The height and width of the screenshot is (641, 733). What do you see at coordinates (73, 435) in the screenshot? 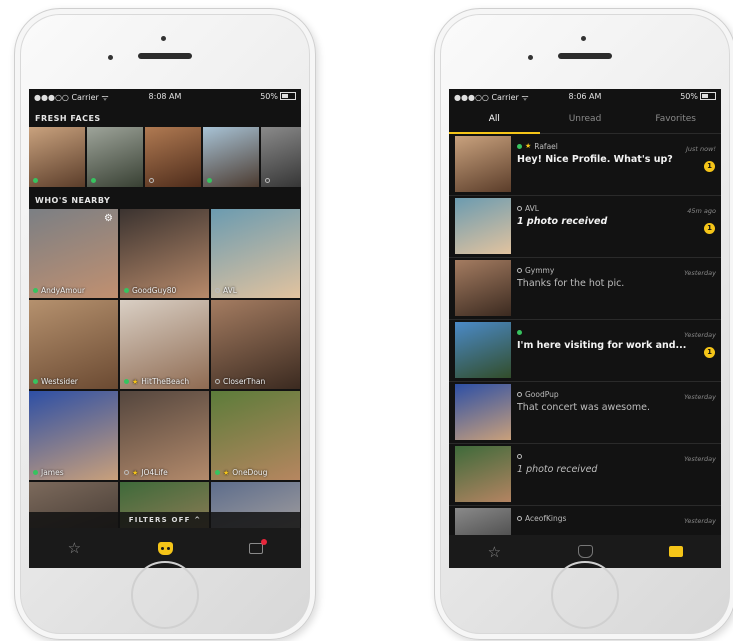
I see `profile-tile: James` at bounding box center [73, 435].